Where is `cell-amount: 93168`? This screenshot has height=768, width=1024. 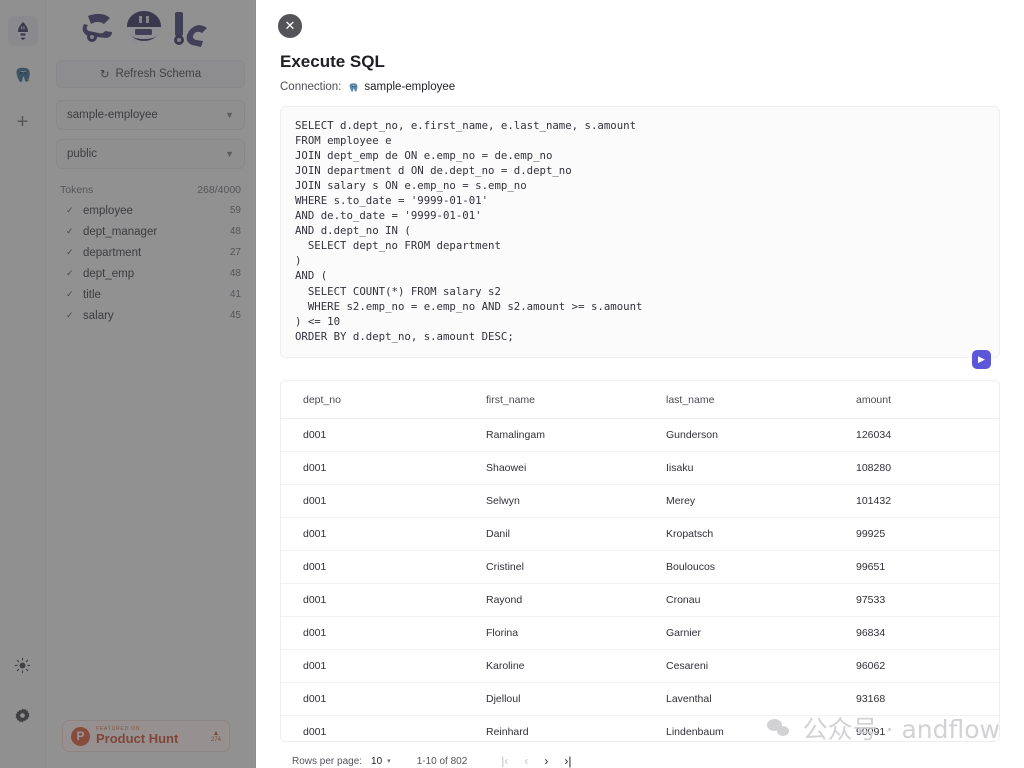
cell-amount: 93168 is located at coordinates (916, 699).